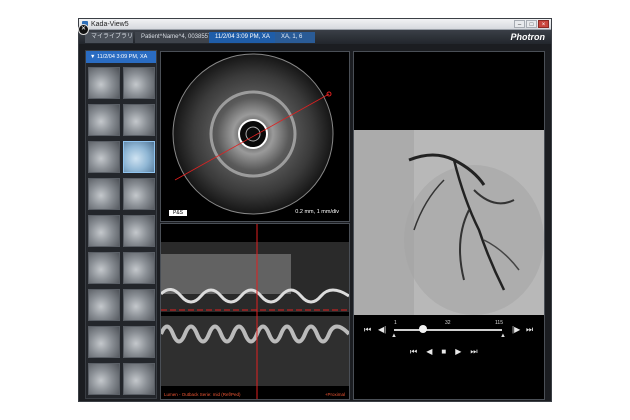 The image size is (630, 420). I want to click on angio-image, so click(449, 225).